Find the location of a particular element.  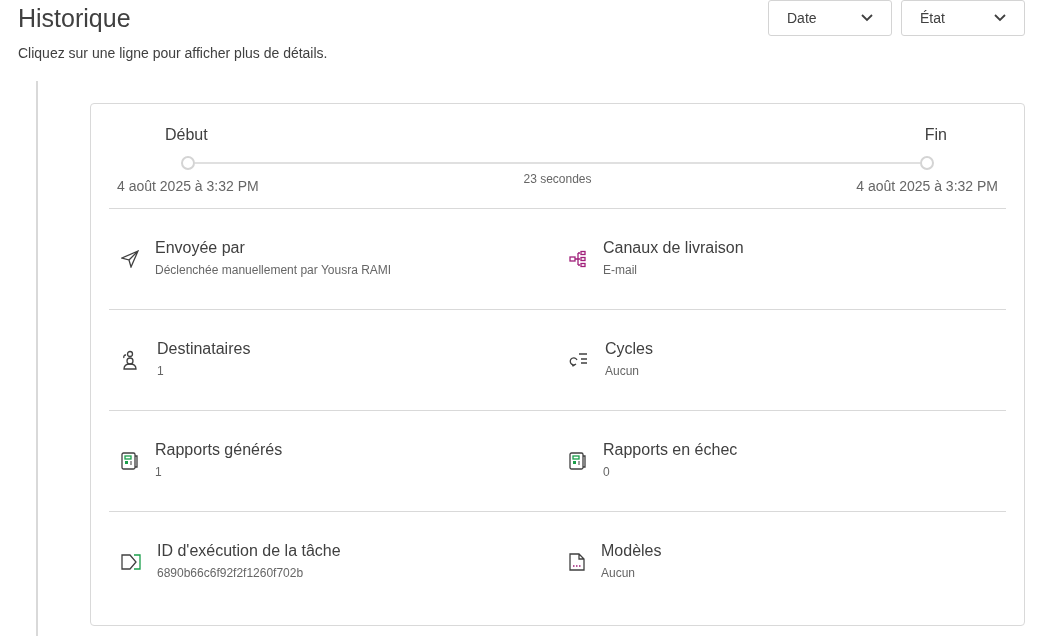

filter-dropdown: État is located at coordinates (963, 18).